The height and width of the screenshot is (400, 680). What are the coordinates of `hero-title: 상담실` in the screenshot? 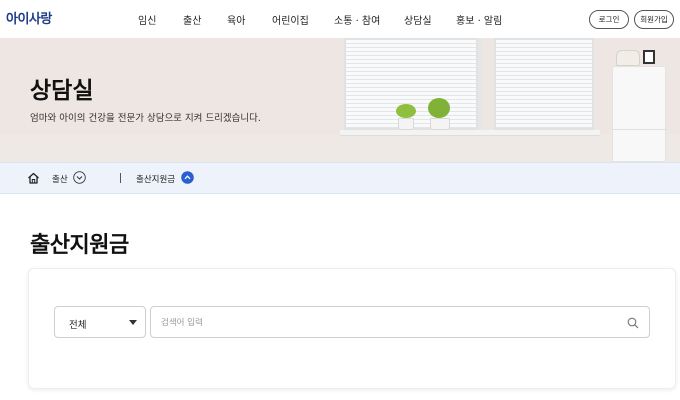 It's located at (62, 91).